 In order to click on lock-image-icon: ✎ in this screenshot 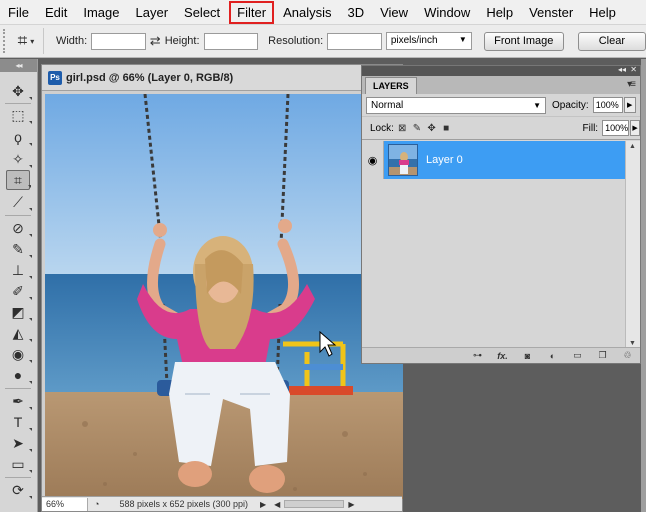, I will do `click(417, 128)`.